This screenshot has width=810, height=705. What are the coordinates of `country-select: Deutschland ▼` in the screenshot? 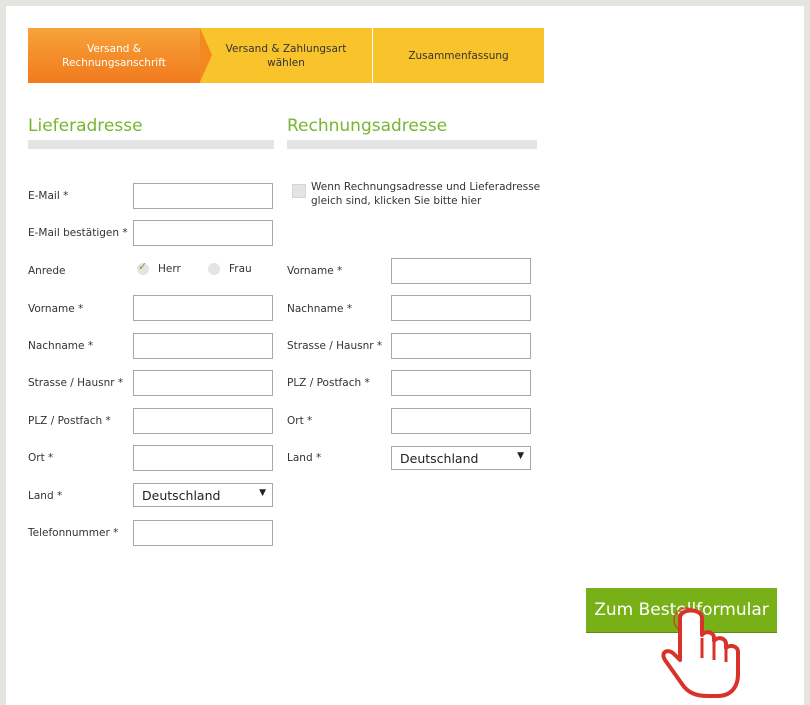 It's located at (203, 495).